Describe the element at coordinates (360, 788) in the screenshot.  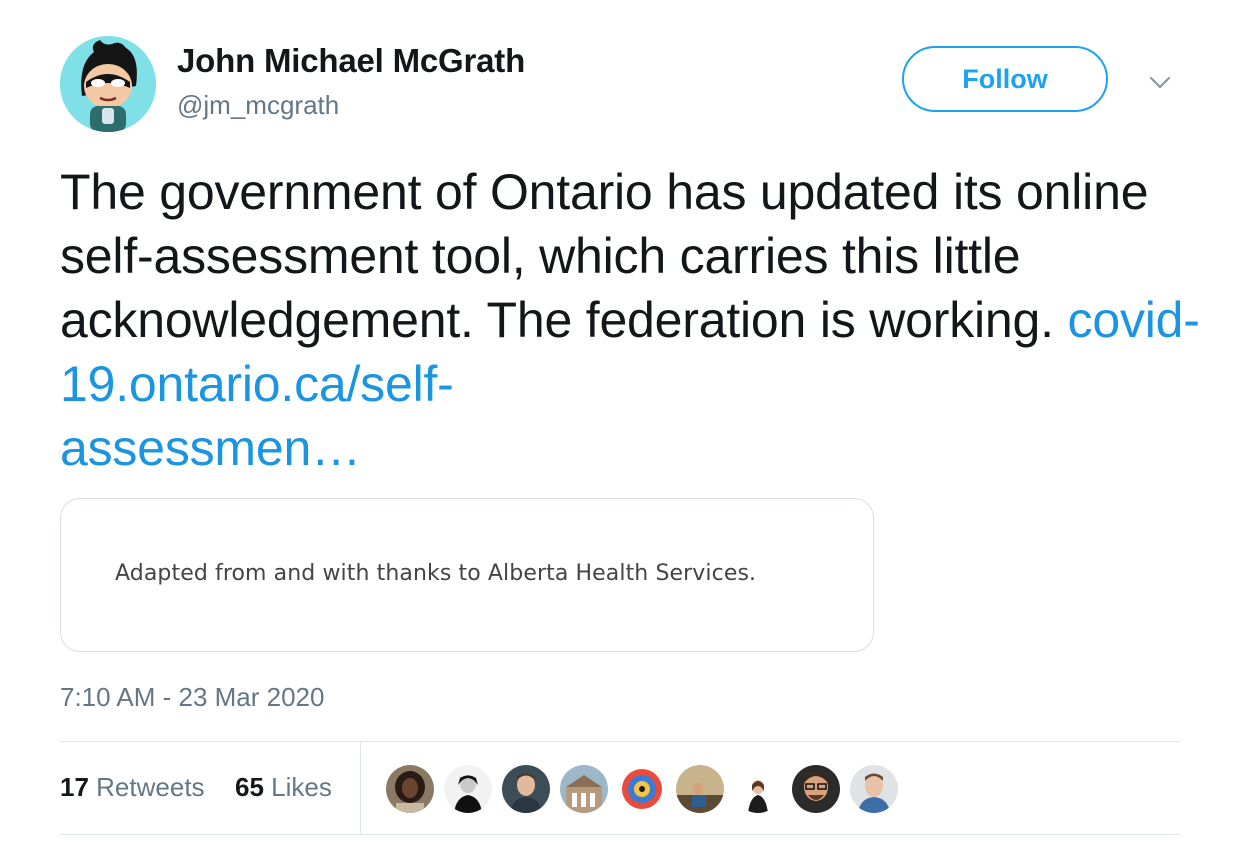
I see `stats-divider-vertical` at that location.